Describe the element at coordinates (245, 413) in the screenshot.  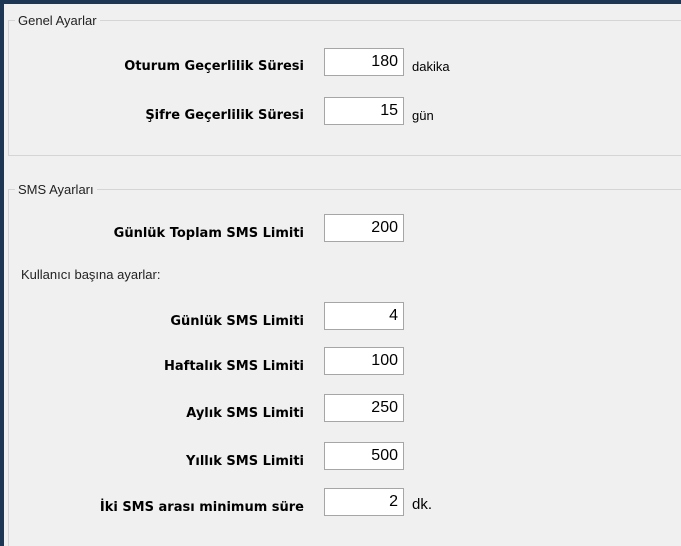
I see `monthly-sms-limit-label: Aylık SMS Limiti` at that location.